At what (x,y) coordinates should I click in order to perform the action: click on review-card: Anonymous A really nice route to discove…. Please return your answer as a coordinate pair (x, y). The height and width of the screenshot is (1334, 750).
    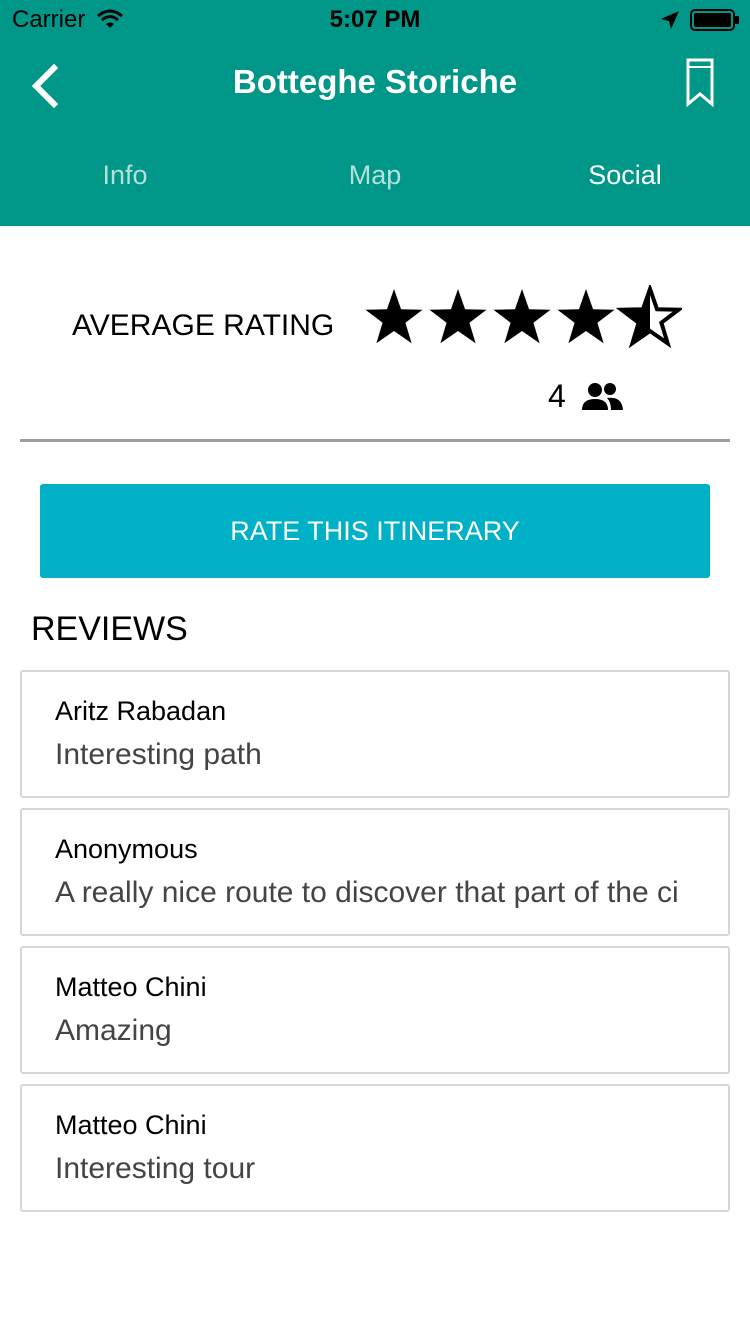
    Looking at the image, I should click on (375, 872).